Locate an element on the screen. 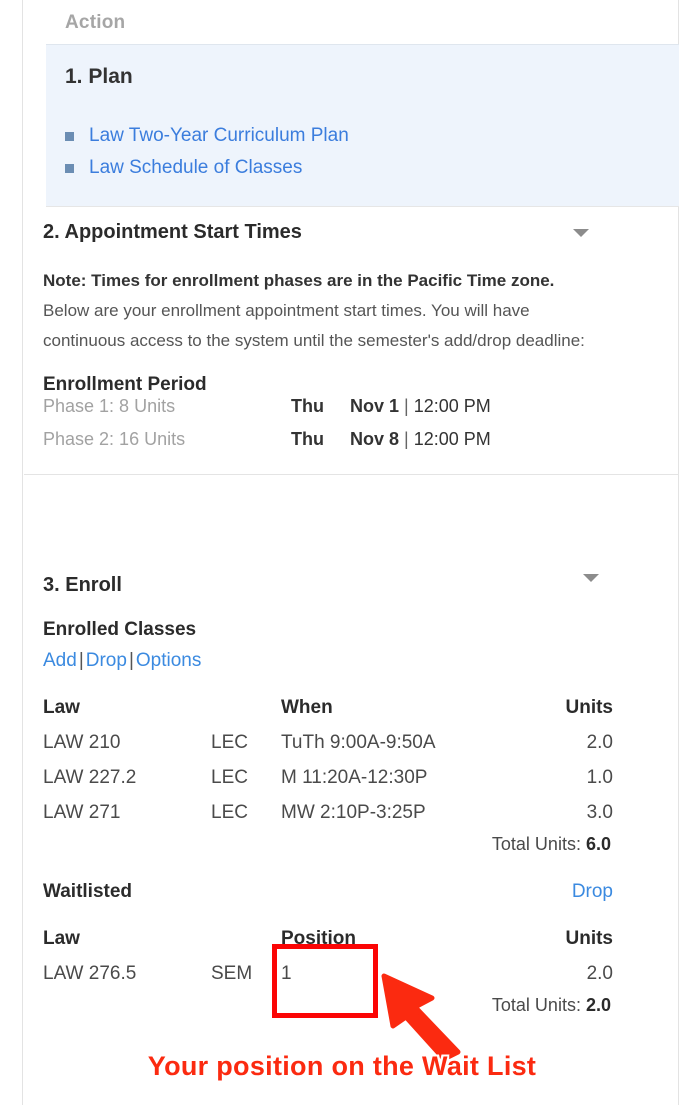  page-title: Action is located at coordinates (95, 22).